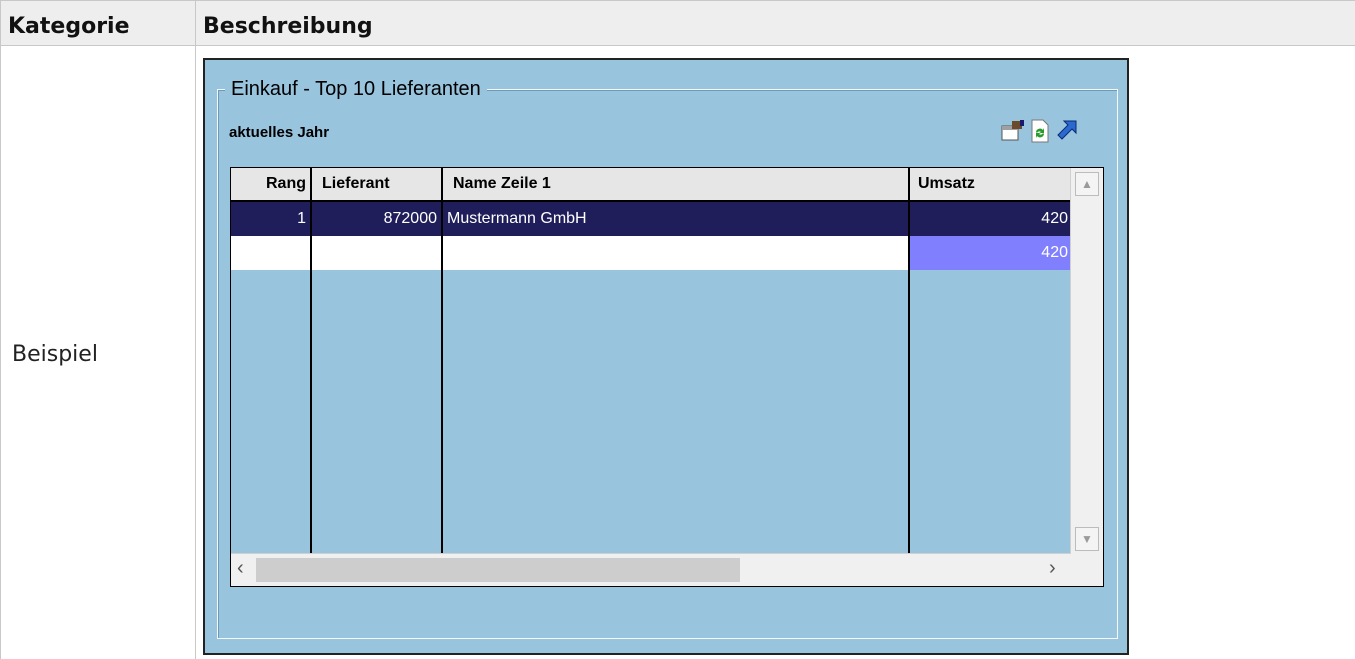  I want to click on header-beschreibung: Beschreibung, so click(288, 26).